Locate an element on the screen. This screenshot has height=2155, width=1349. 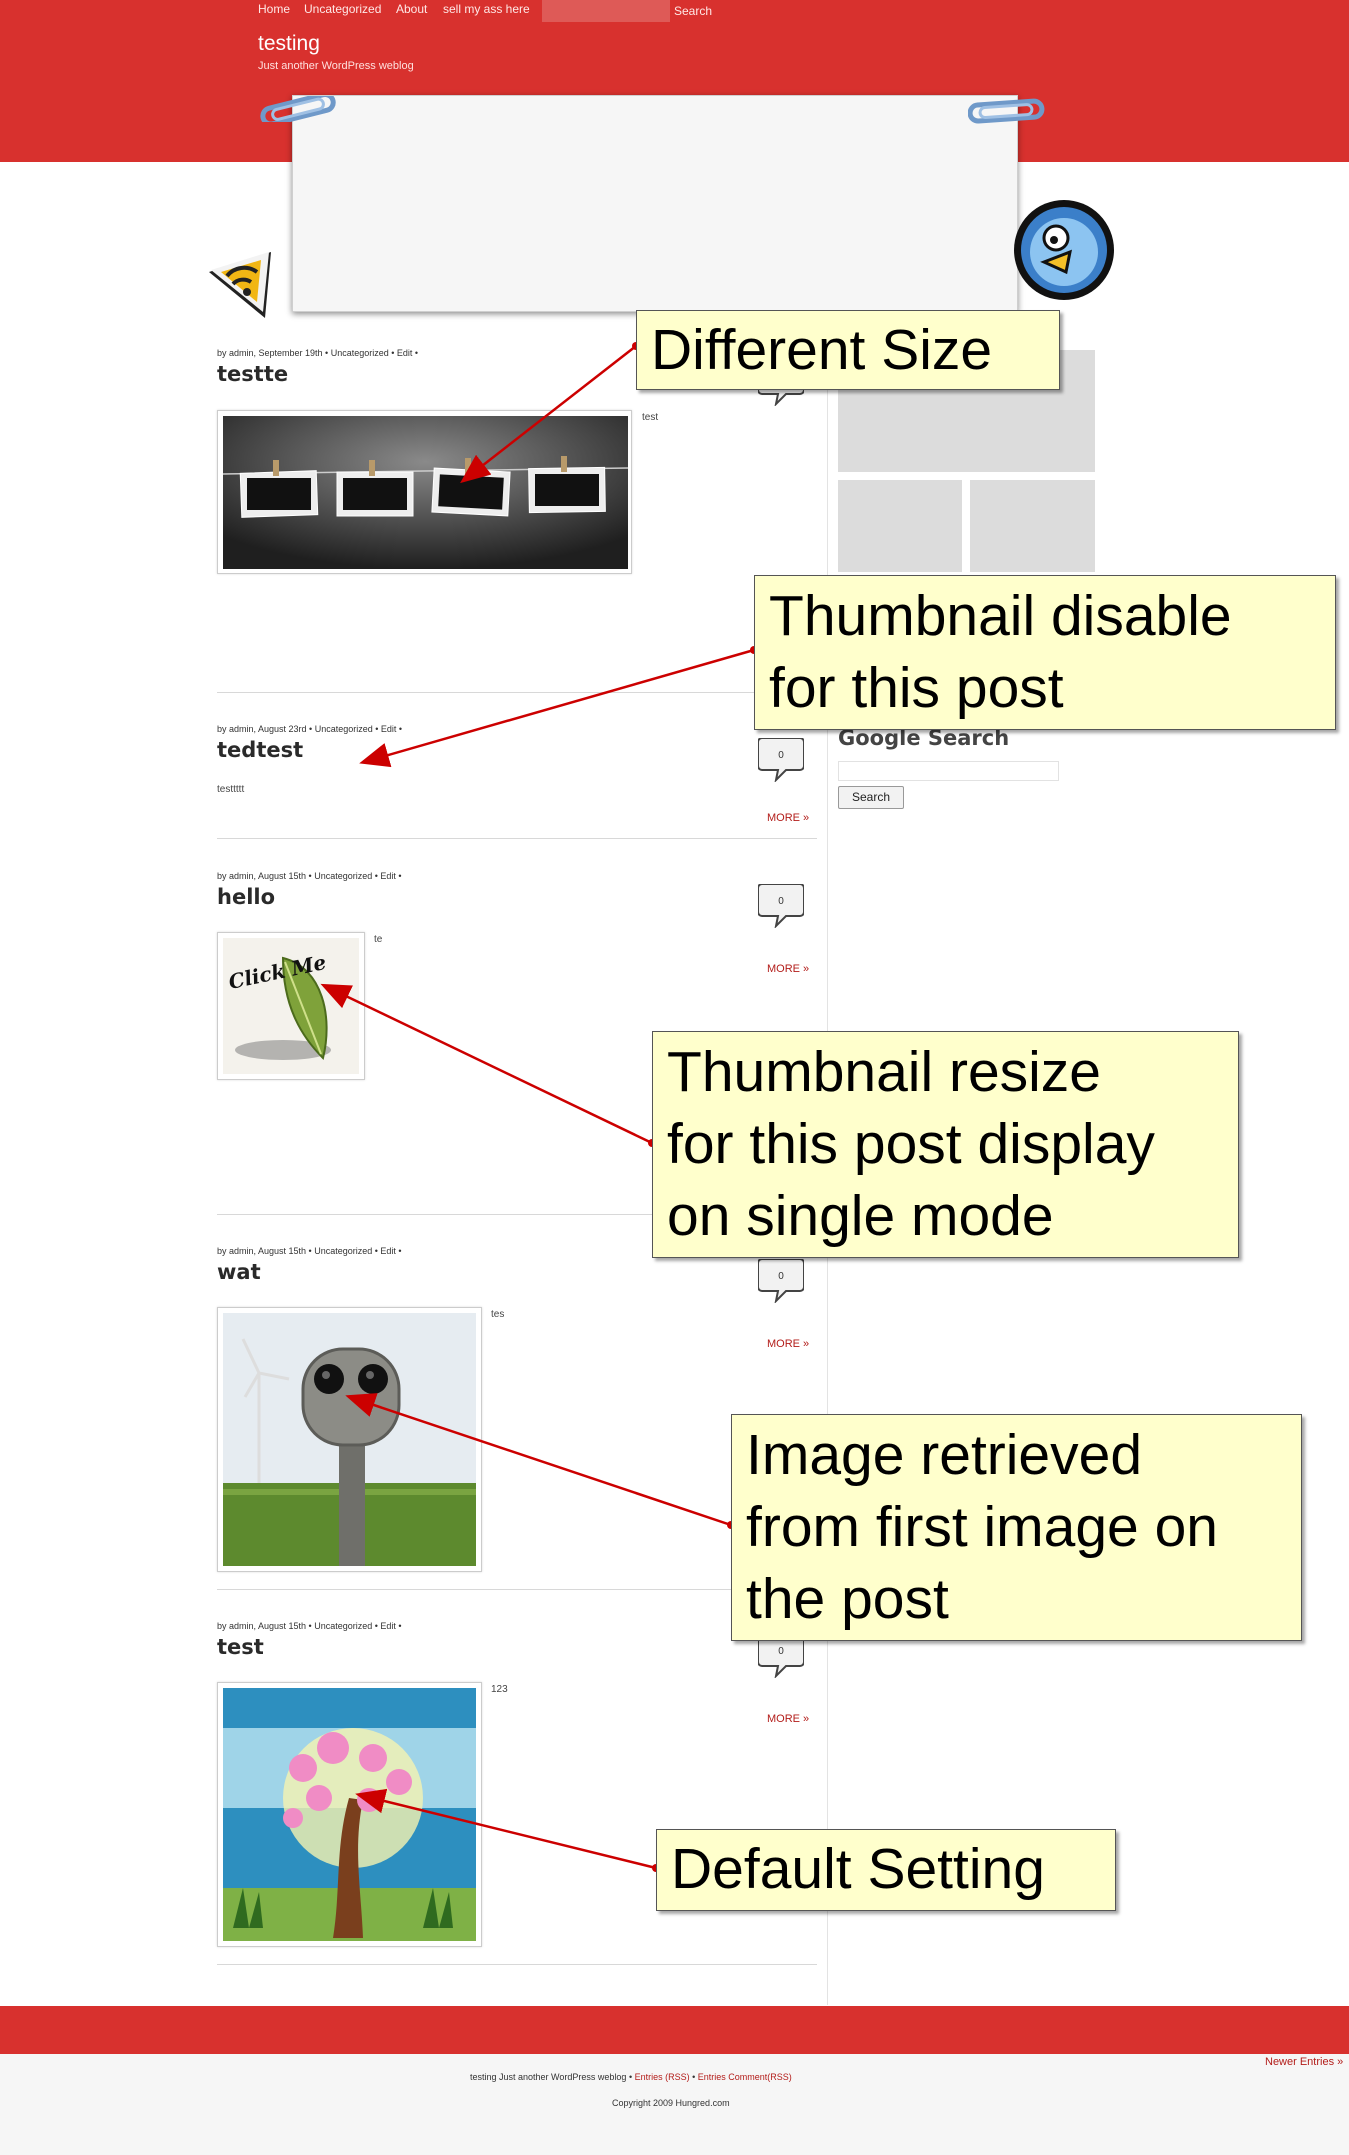
copyright: Copyright 2009 Hungred.com is located at coordinates (671, 2103).